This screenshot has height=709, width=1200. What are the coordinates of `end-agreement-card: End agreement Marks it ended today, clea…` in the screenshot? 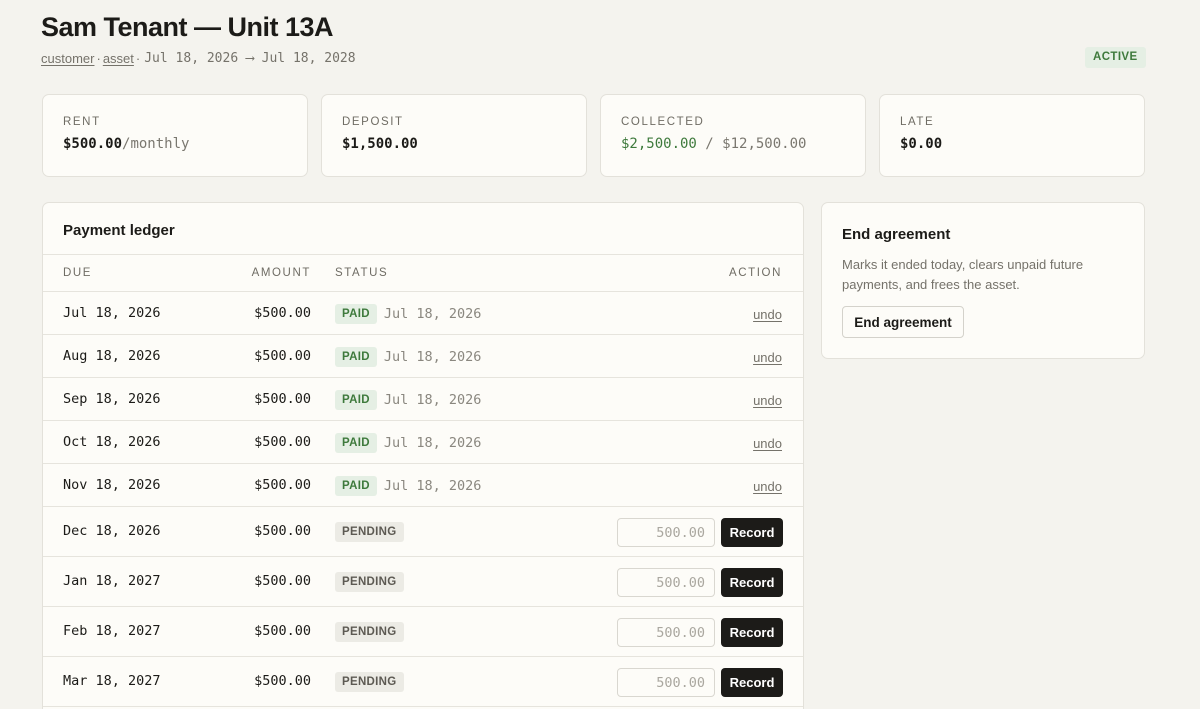 It's located at (983, 280).